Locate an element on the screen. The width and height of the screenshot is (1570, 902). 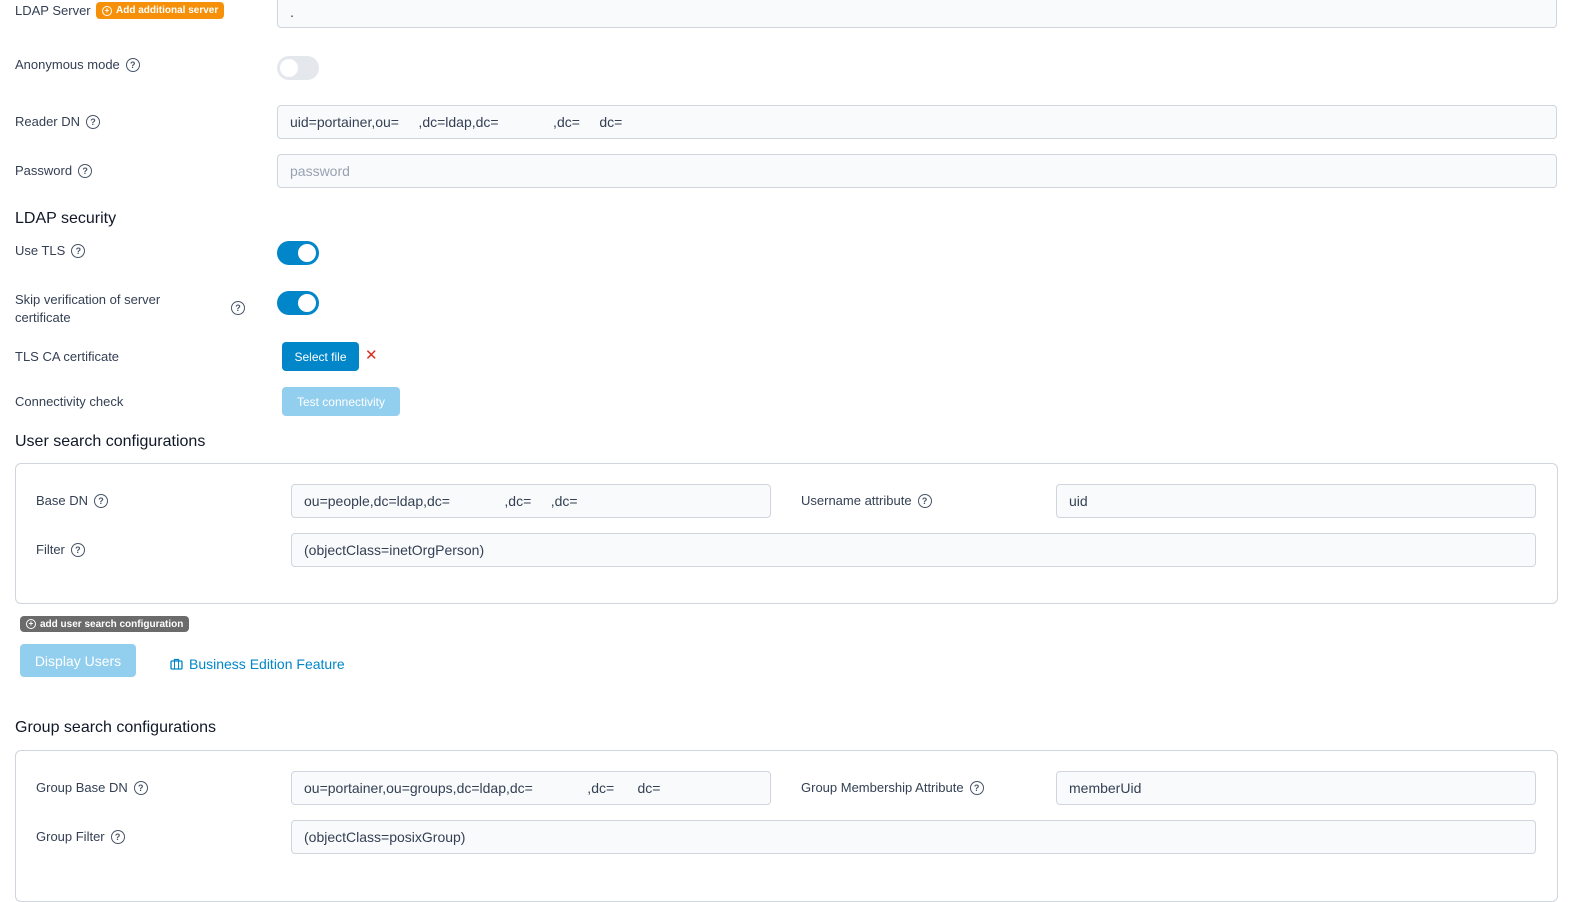
filter-input: (objectClass=inetOrgPerson) is located at coordinates (913, 550).